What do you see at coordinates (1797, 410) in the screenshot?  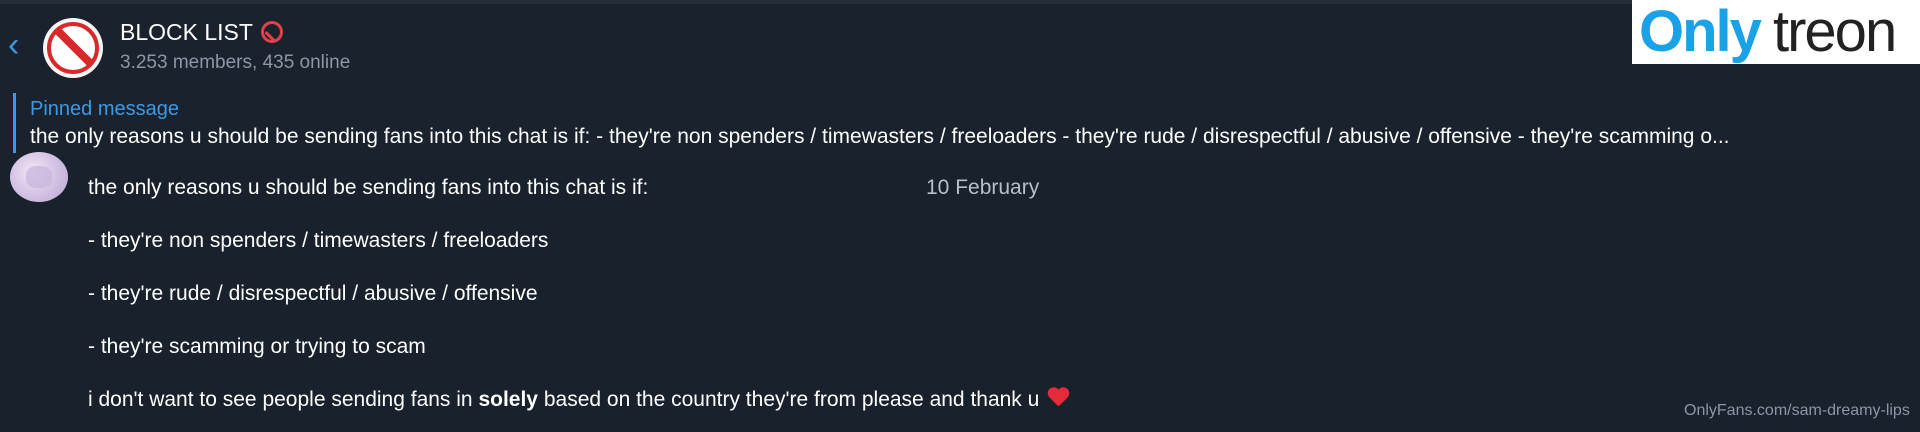 I see `footer-watermark: OnlyFans.com/sam-dreamy-lips` at bounding box center [1797, 410].